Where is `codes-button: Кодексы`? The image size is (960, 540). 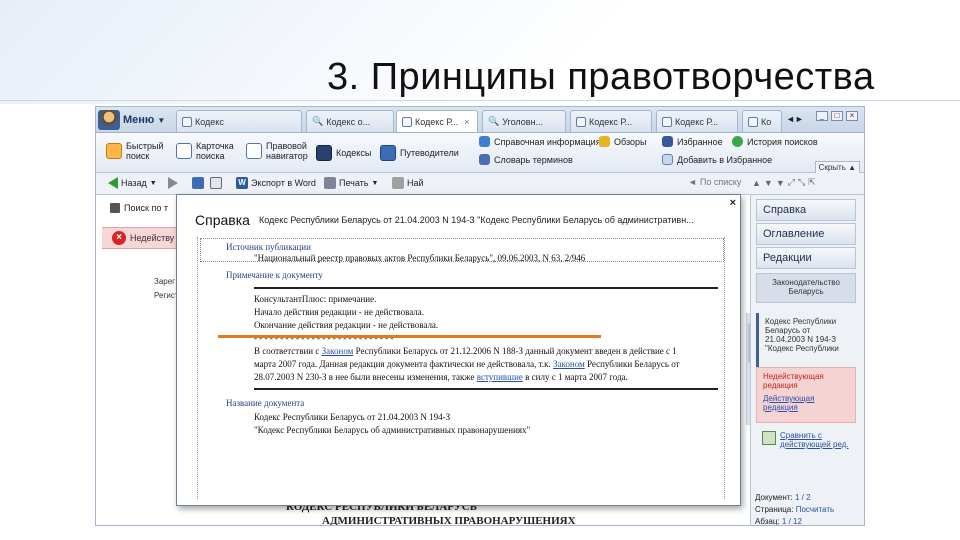
codes-button: Кодексы is located at coordinates (343, 153).